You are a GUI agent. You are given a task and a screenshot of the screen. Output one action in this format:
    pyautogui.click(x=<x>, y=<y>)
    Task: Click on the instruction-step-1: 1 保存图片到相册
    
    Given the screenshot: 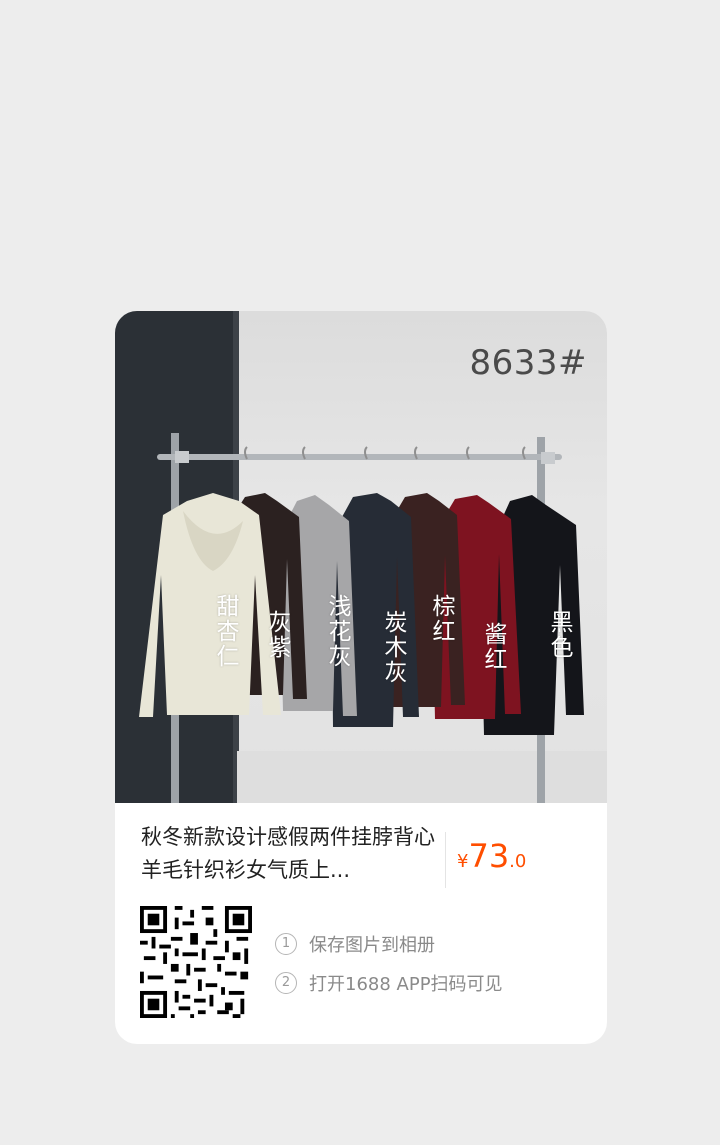 What is the action you would take?
    pyautogui.click(x=355, y=944)
    